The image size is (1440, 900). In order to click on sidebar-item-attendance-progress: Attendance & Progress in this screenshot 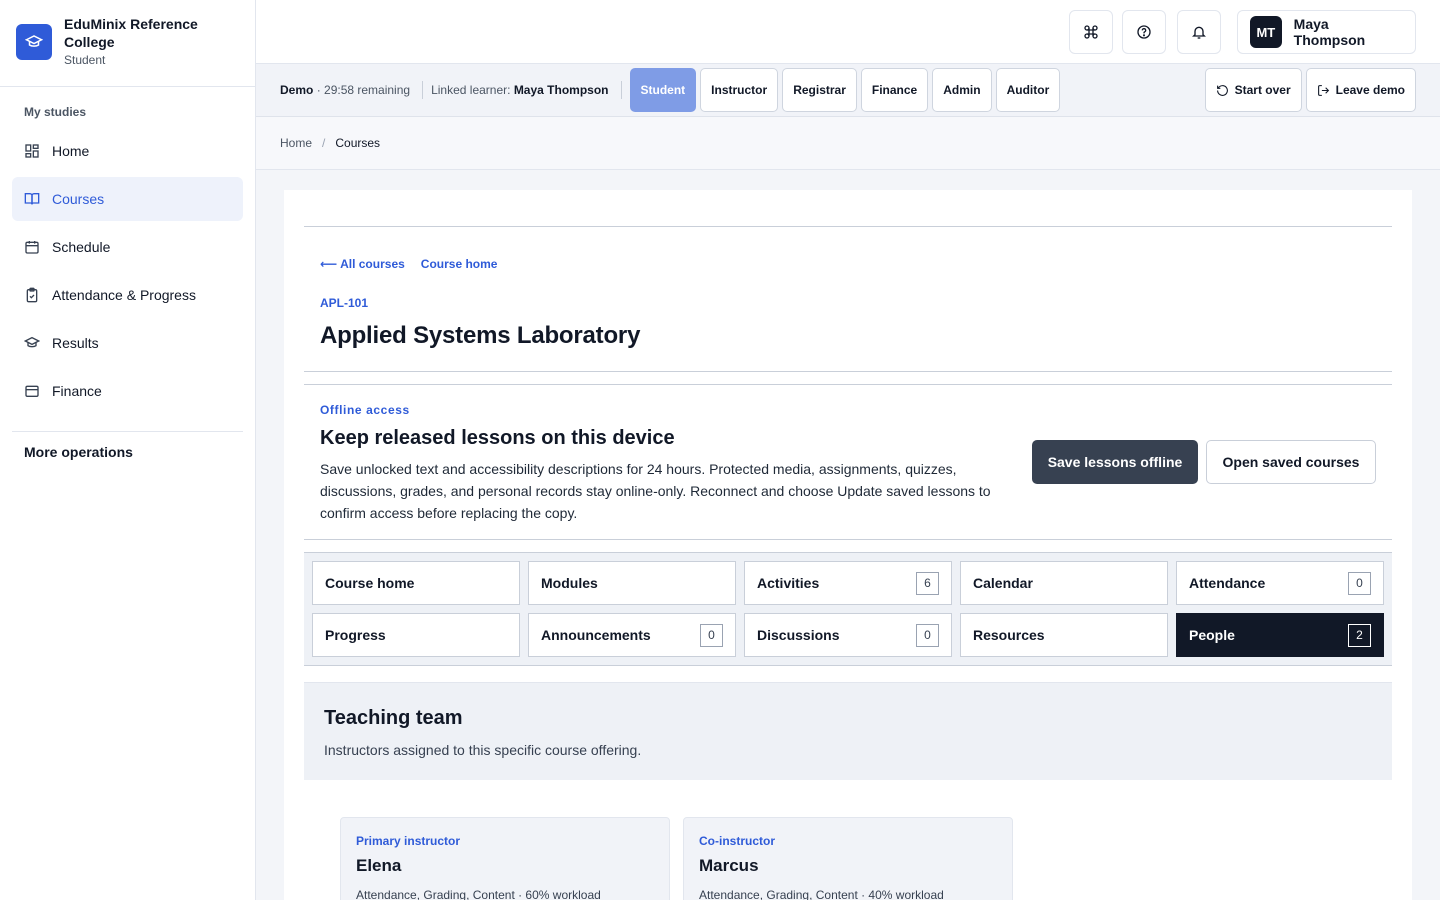, I will do `click(127, 295)`.